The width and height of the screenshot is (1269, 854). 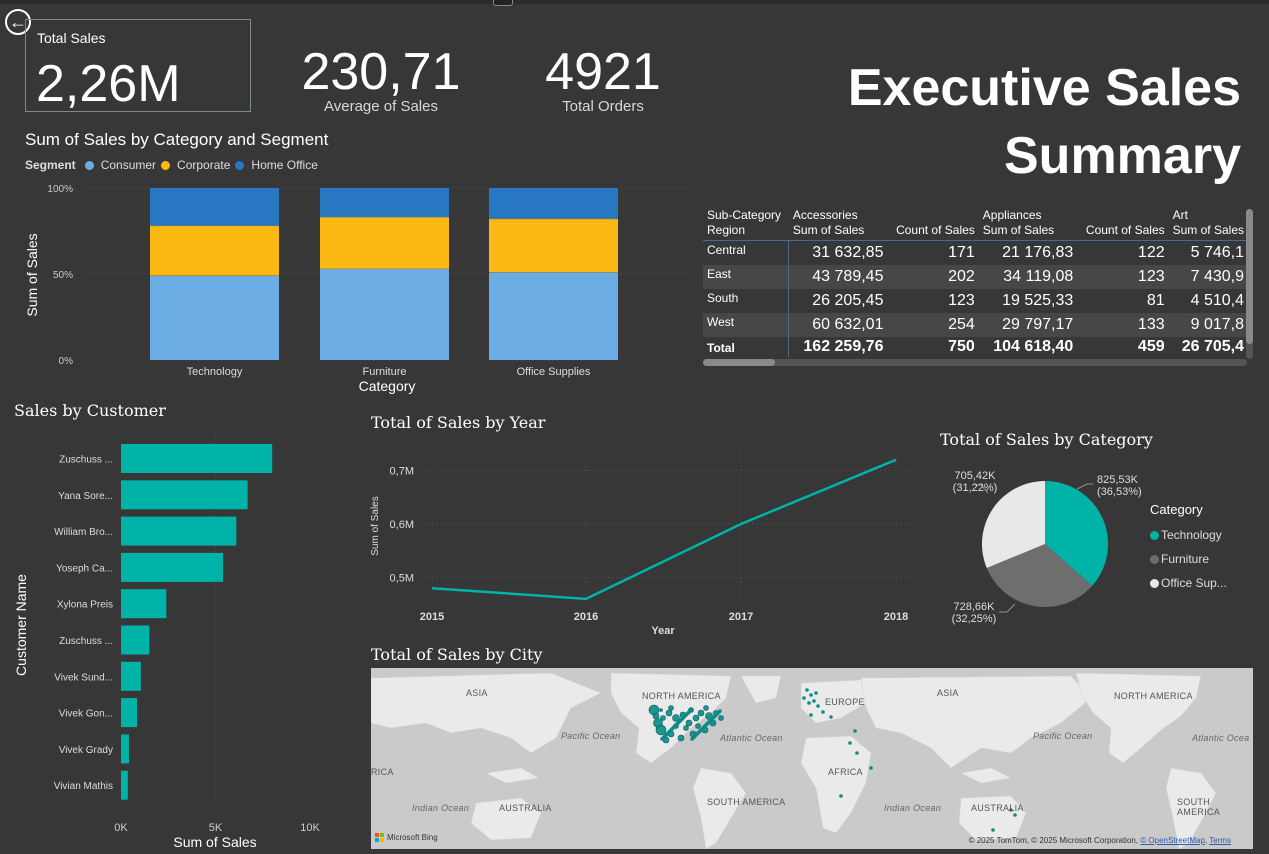 I want to click on matrix-header-art: Art, so click(x=1208, y=215).